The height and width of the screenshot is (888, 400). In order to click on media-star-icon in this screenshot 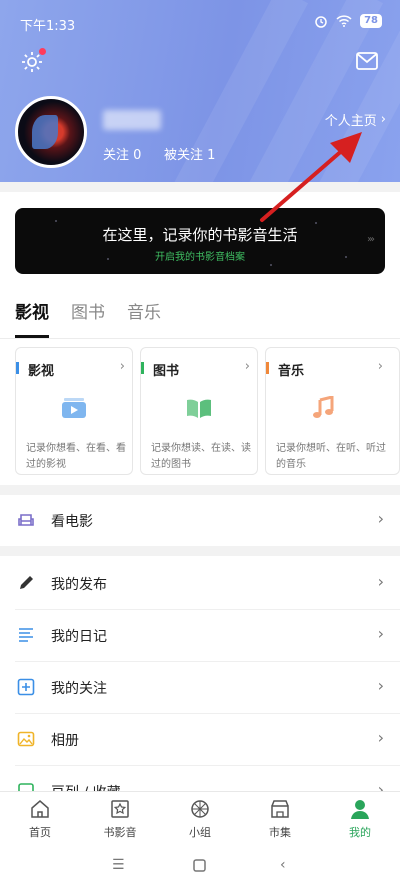, I will do `click(120, 809)`.